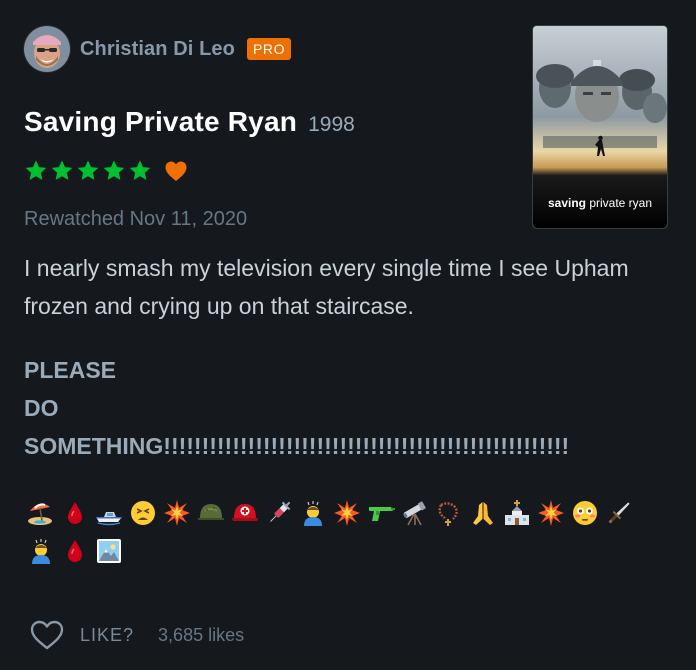  I want to click on dagger-icon, so click(619, 513).